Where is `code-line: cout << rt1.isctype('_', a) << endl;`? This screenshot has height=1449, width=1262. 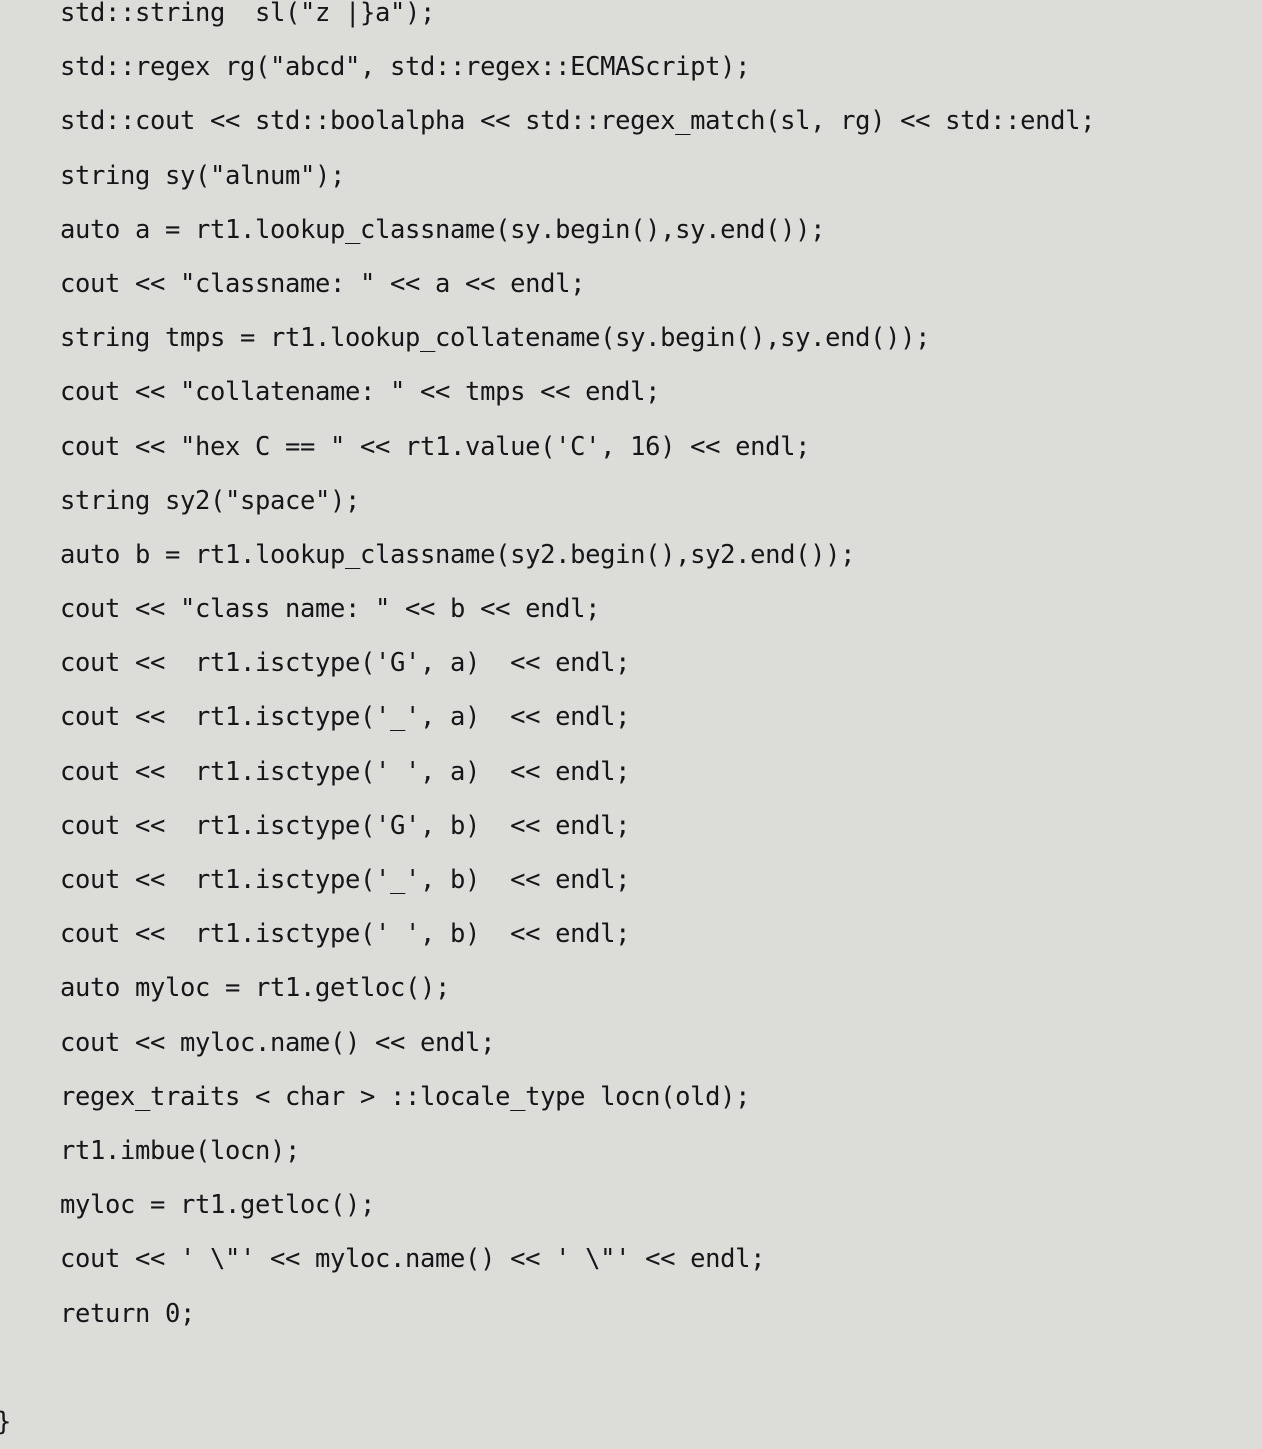
code-line: cout << rt1.isctype('_', a) << endl; is located at coordinates (345, 717).